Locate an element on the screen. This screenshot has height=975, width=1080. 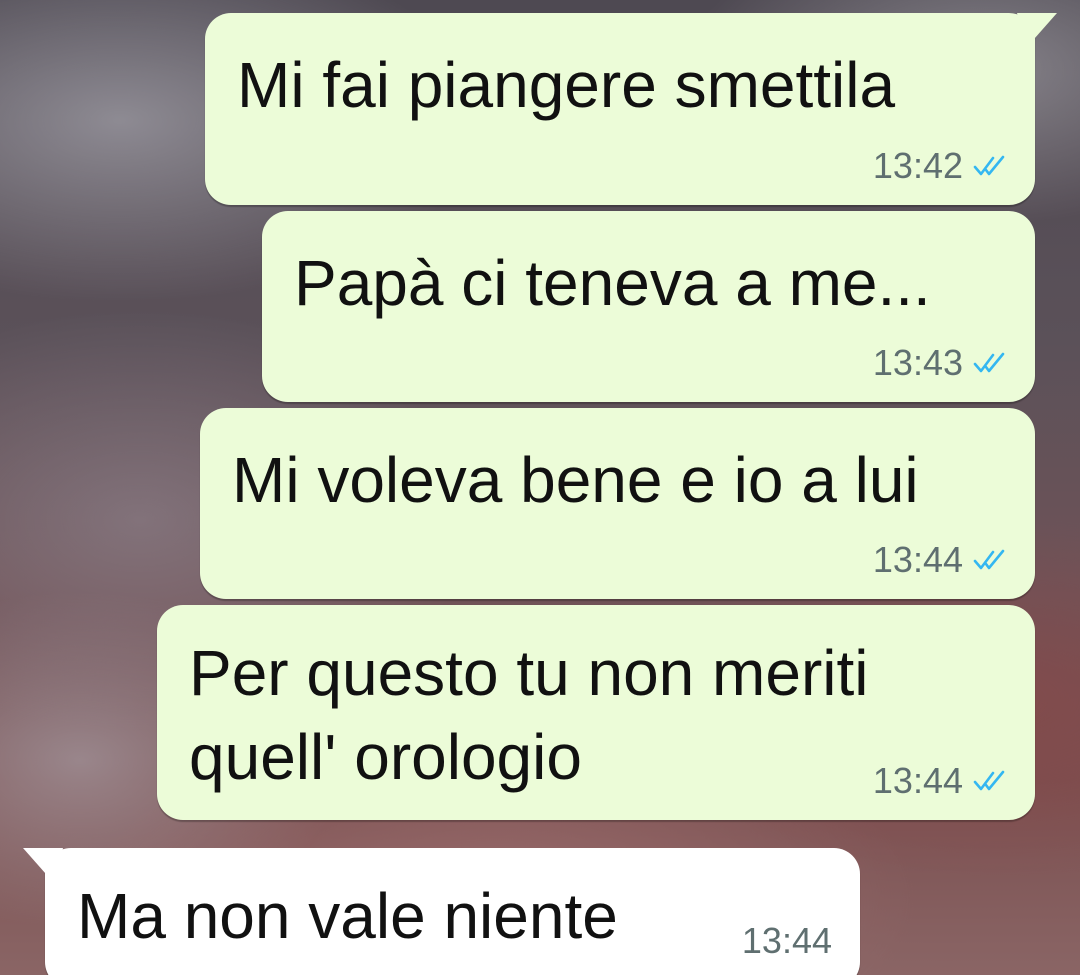
message-text: Ma non vale niente is located at coordinates (347, 916).